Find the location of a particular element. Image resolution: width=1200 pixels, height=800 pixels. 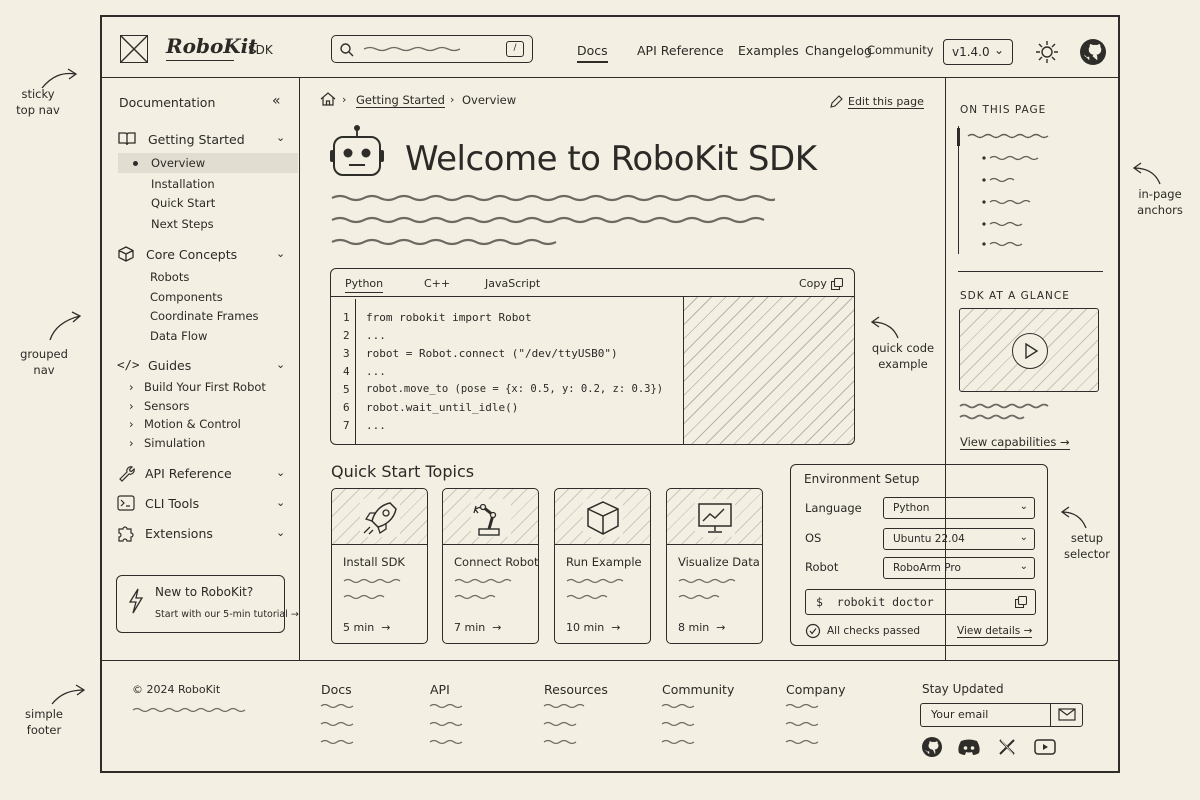

sidebar-item-build-robot: Build Your First Robot is located at coordinates (205, 387).